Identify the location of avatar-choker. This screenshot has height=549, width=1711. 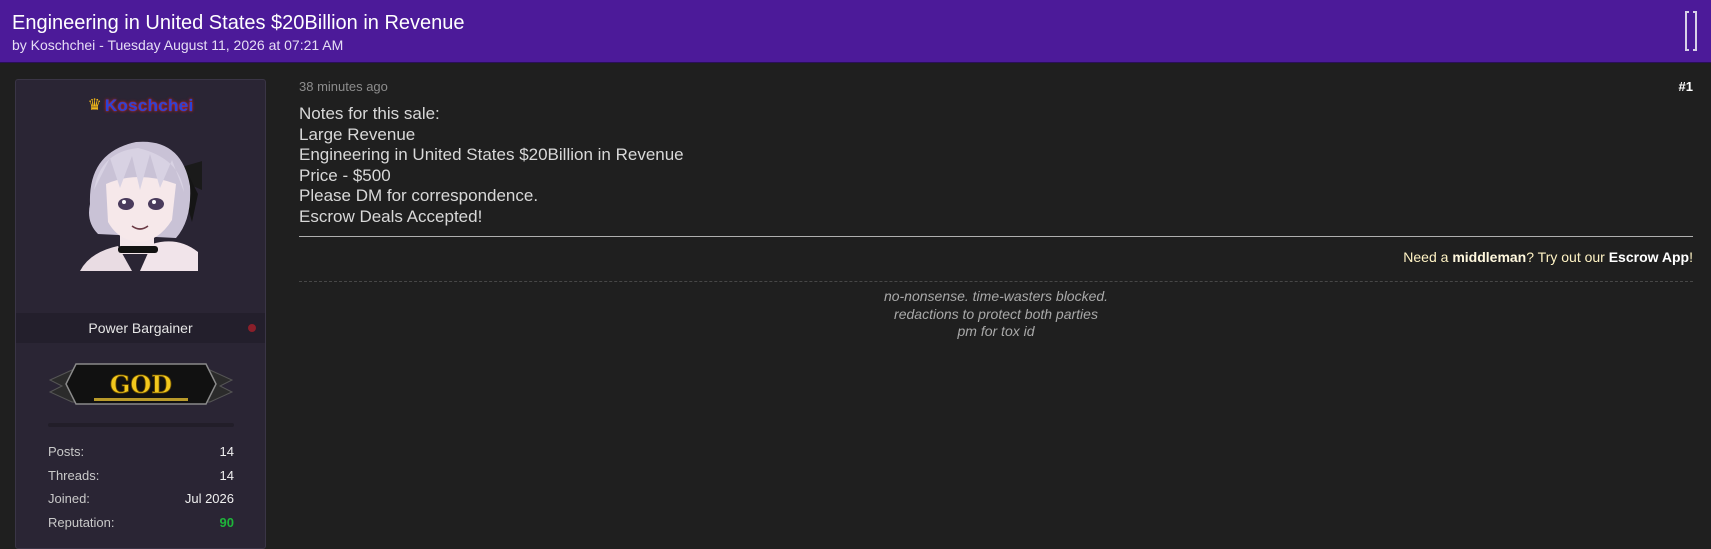
(138, 249).